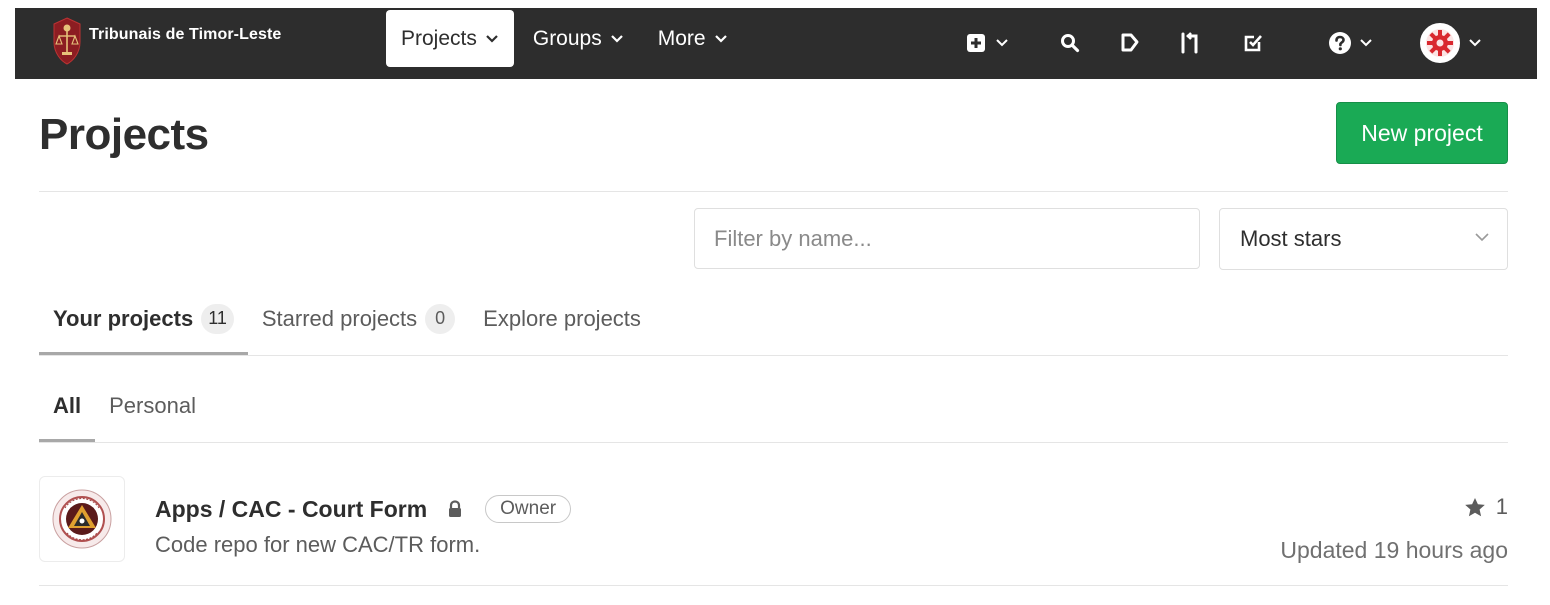 Image resolution: width=1550 pixels, height=605 pixels. I want to click on user-menu-dropdown, so click(1450, 43).